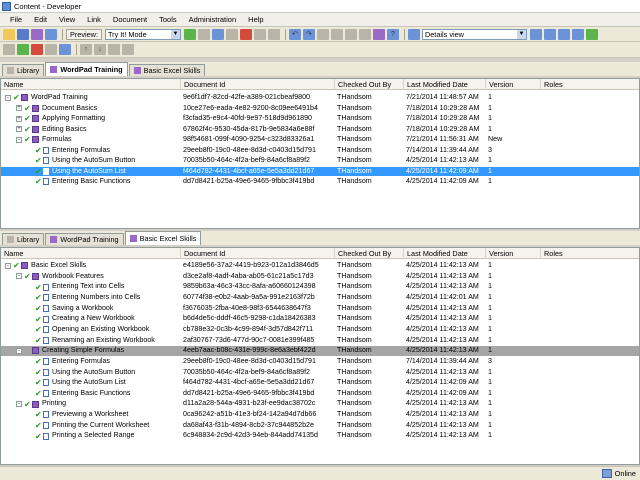 Image resolution: width=640 pixels, height=480 pixels. I want to click on preview-label: Preview:, so click(84, 34).